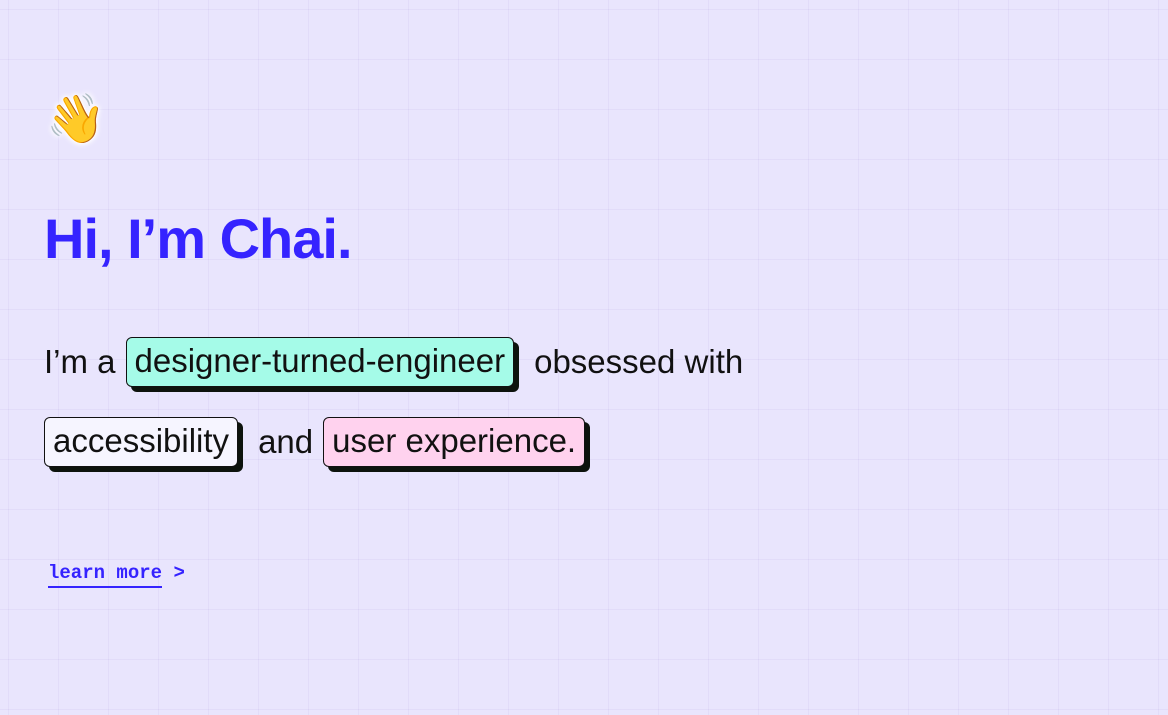  I want to click on learn-more-link-container: learn more >, so click(116, 575).